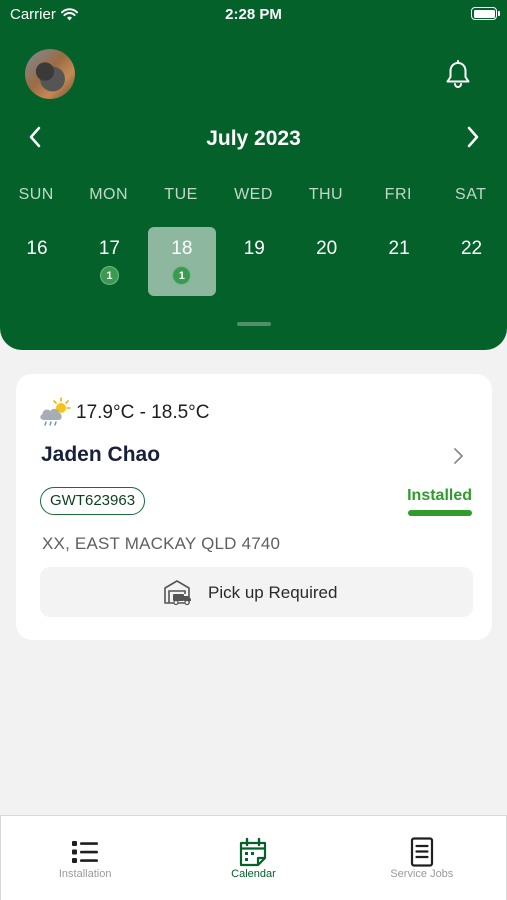 Image resolution: width=507 pixels, height=900 pixels. I want to click on day-highlight: 17 1, so click(109, 261).